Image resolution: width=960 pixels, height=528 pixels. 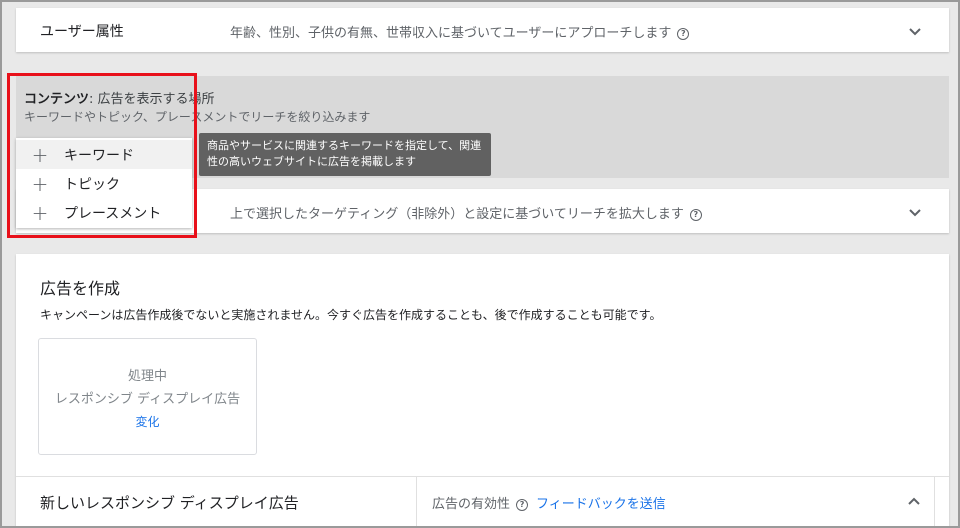 I want to click on expansion-description-text: 上で選択したターゲティング（非除外）と設定に基づいてリーチを拡大します, so click(x=457, y=214).